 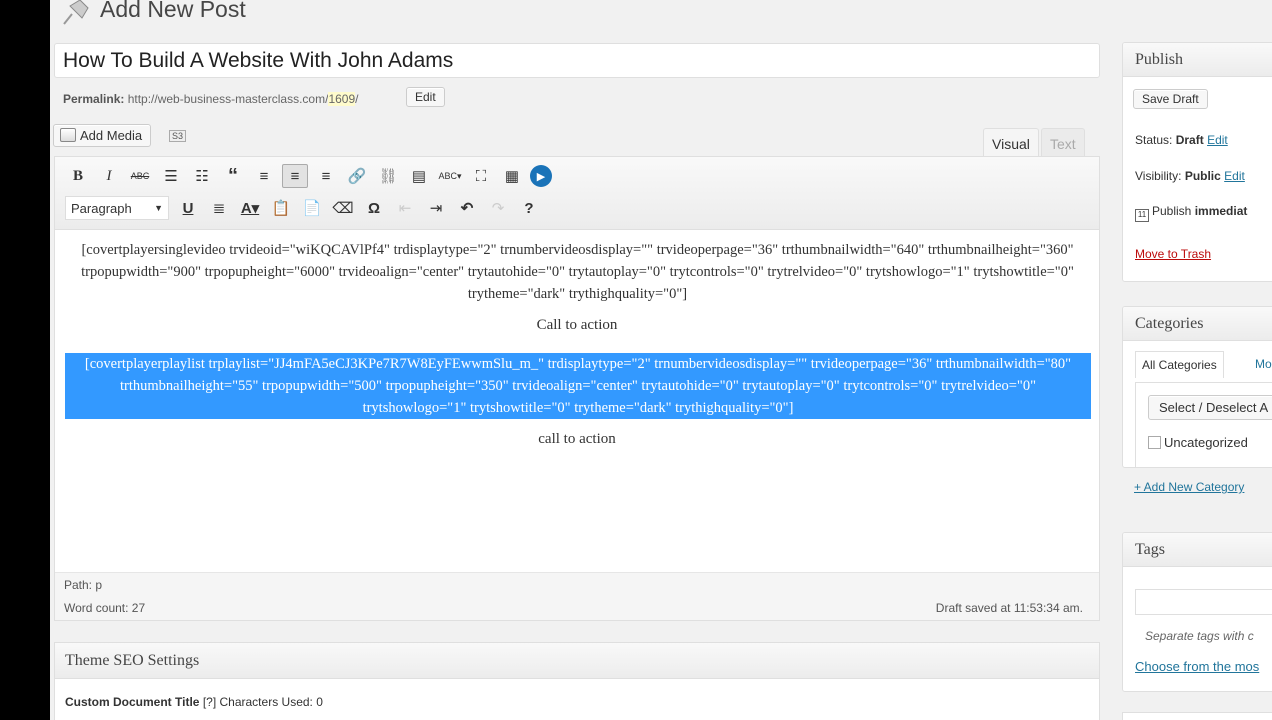 I want to click on numbered-list-icon: ☷, so click(x=202, y=176).